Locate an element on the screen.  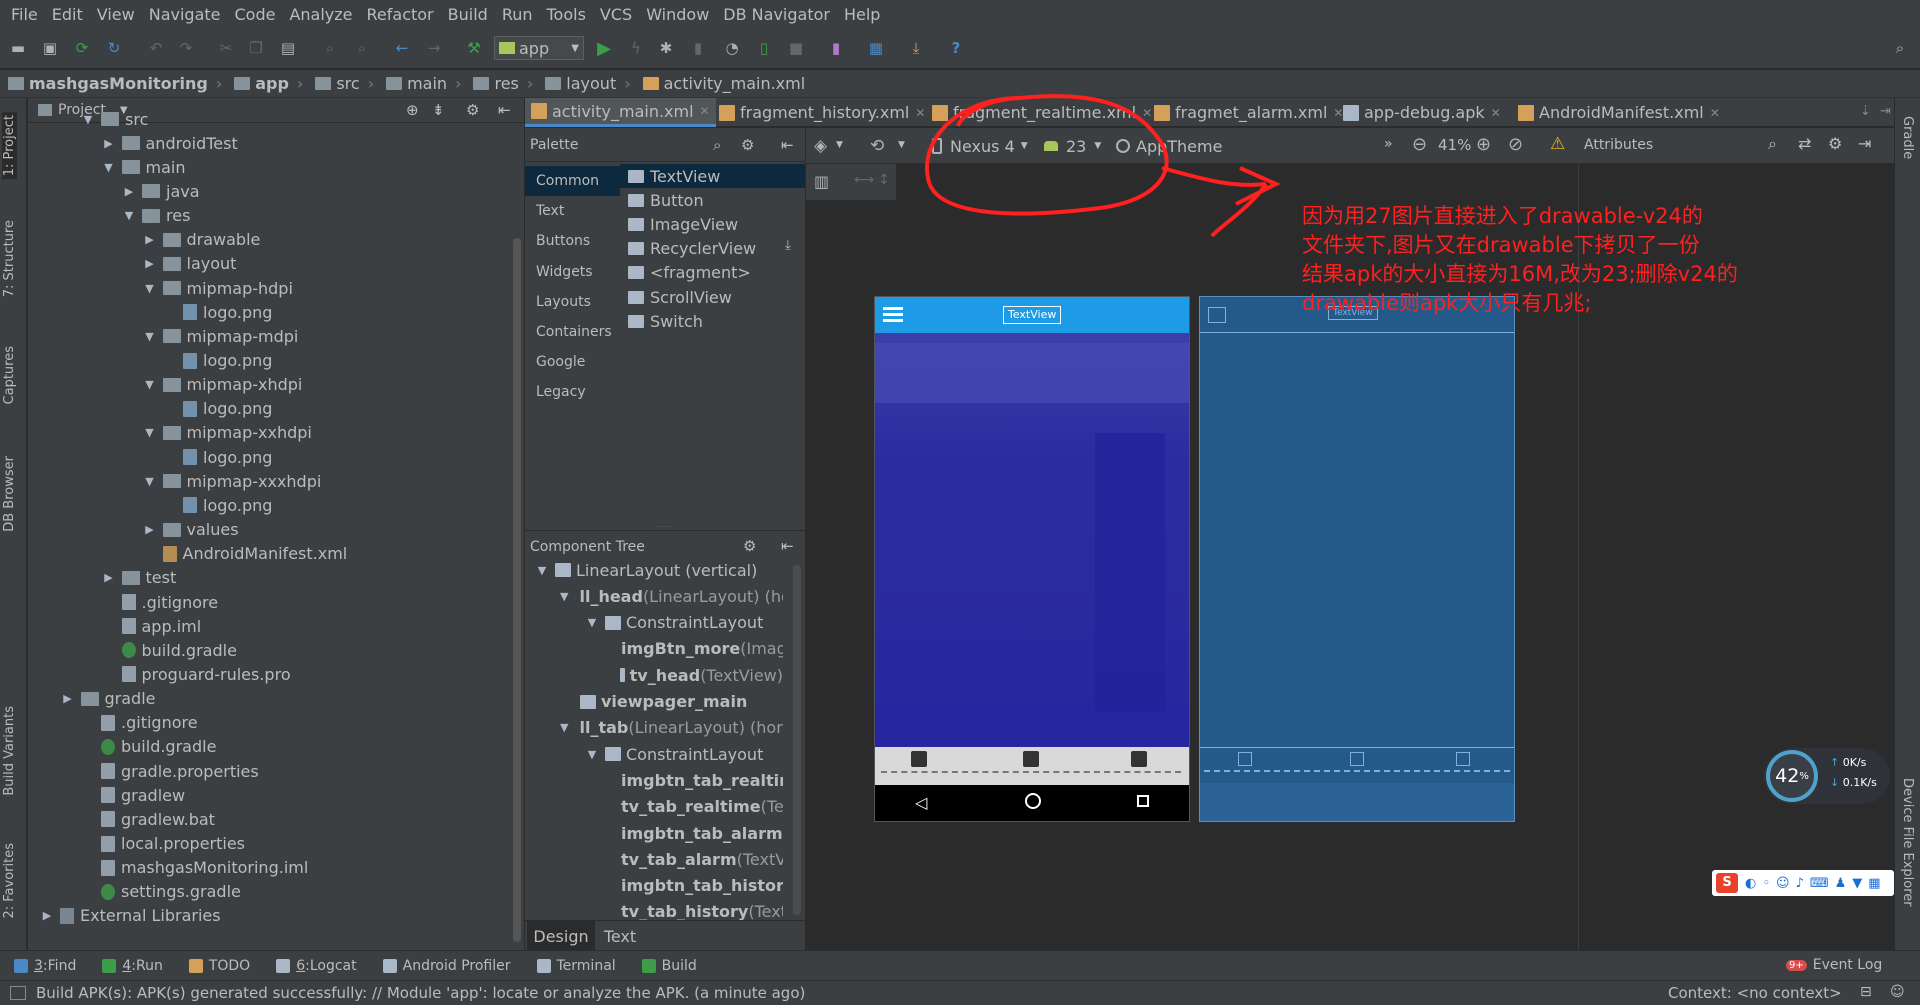
tree-item: proguard-rules.pro is located at coordinates (196, 674).